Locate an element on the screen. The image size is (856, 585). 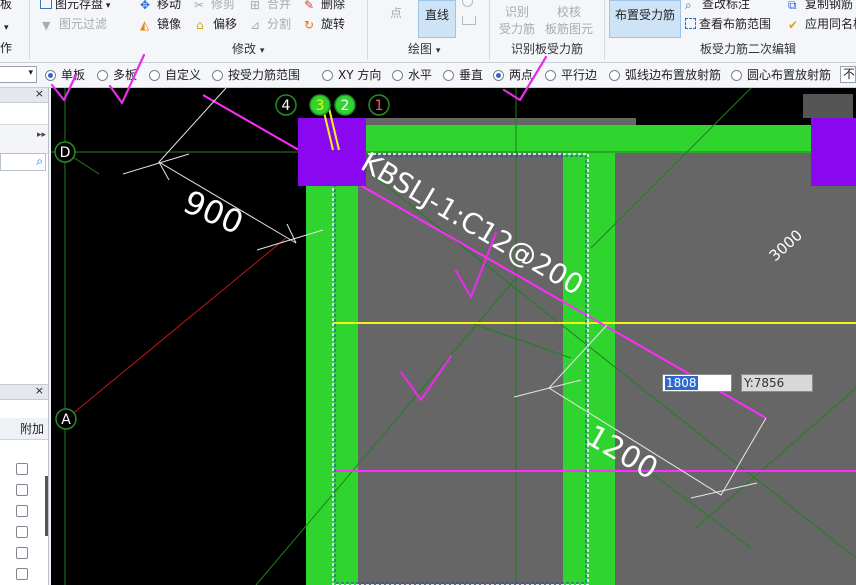
svg-text: 2 is located at coordinates (345, 106).